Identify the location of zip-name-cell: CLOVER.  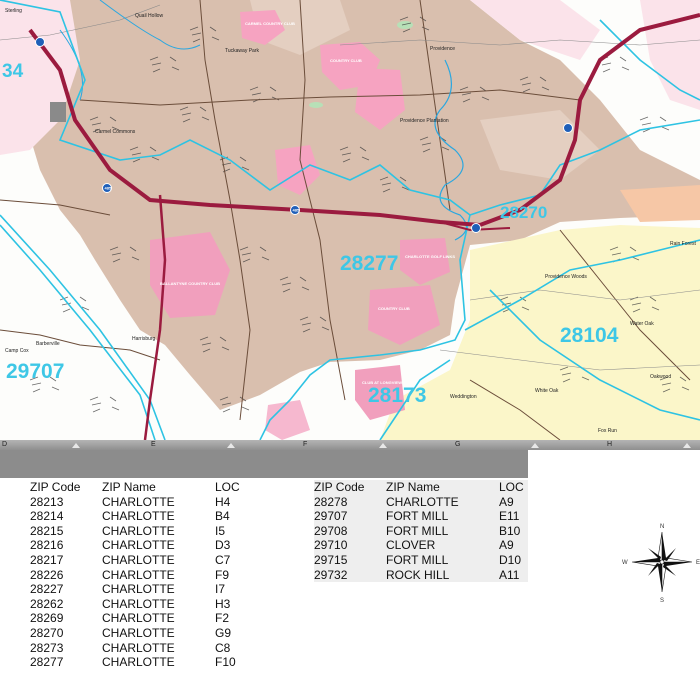
(411, 545).